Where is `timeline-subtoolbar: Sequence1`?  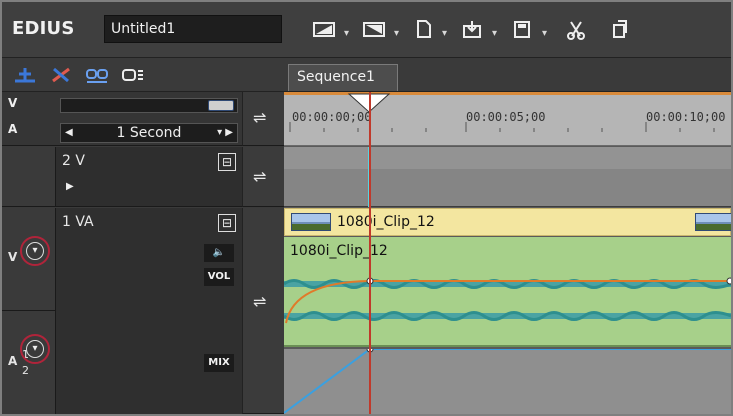 timeline-subtoolbar: Sequence1 is located at coordinates (366, 75).